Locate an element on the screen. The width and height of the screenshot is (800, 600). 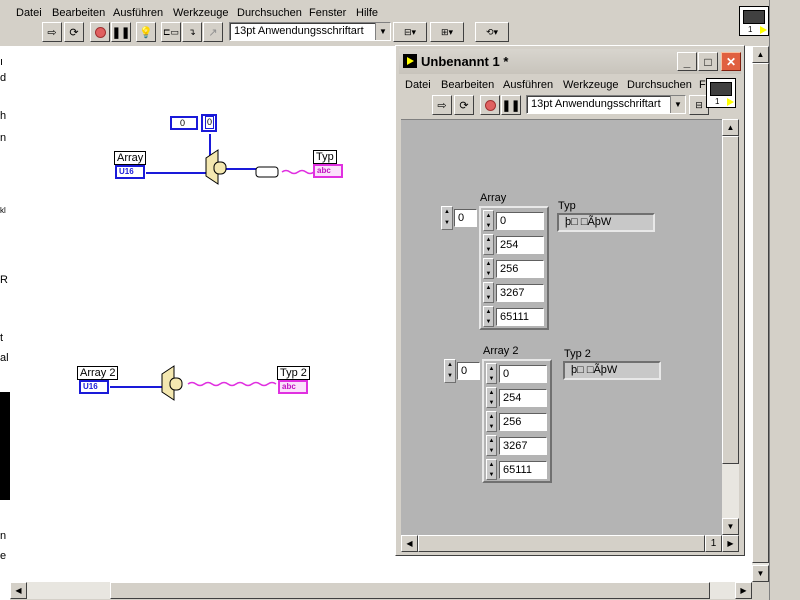
array2-element: ▲ ▼ 256 is located at coordinates (517, 421).